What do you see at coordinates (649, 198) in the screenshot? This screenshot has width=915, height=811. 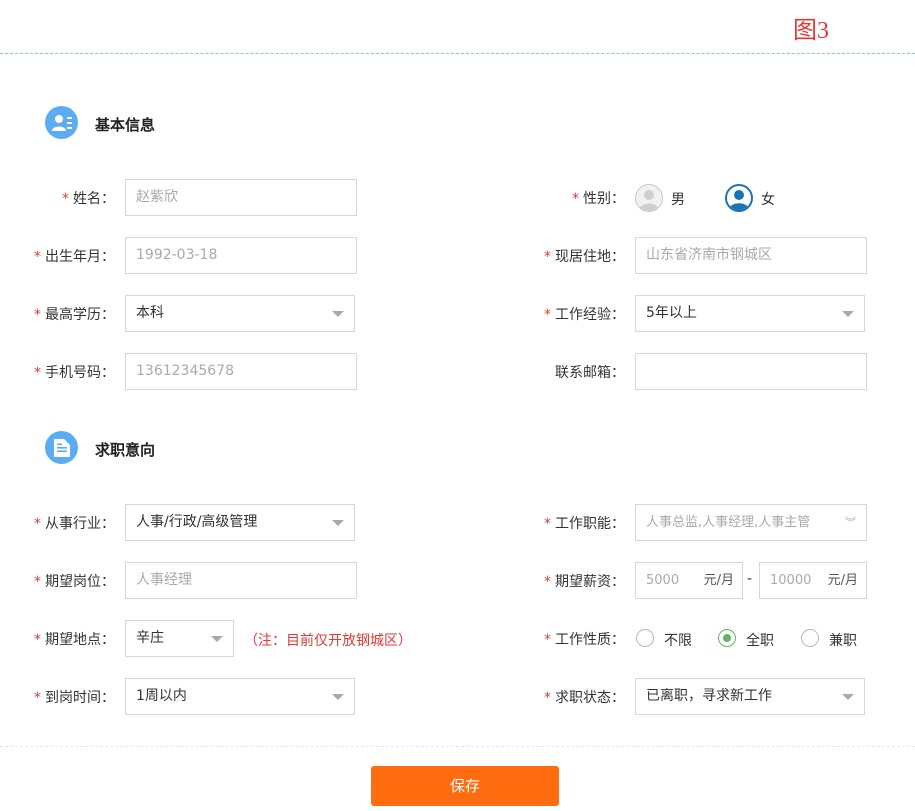 I see `male-avatar-icon` at bounding box center [649, 198].